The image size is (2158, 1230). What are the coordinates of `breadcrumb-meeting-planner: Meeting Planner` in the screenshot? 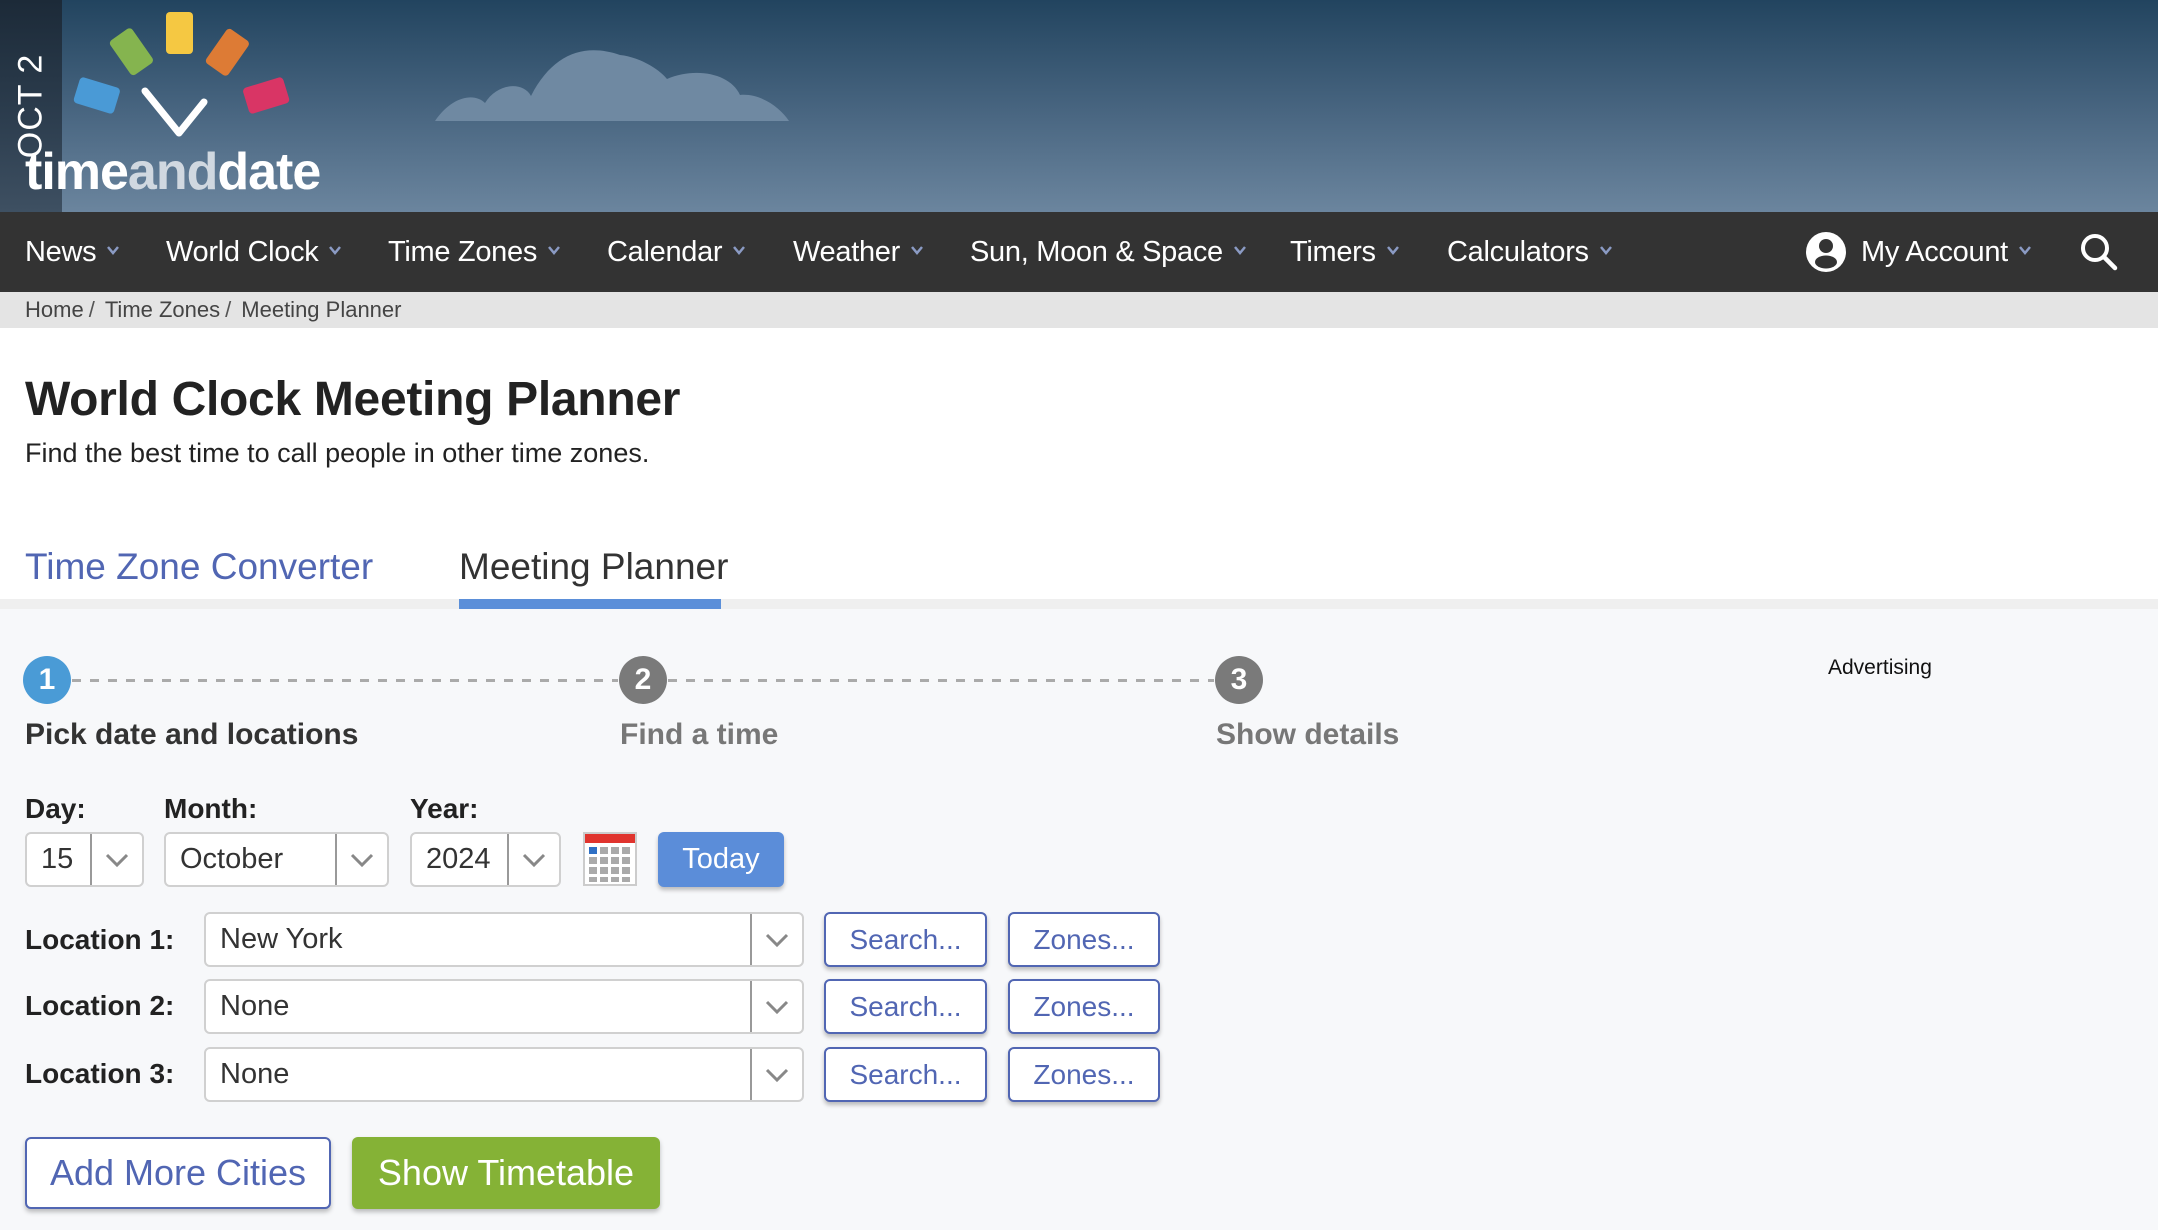 It's located at (321, 309).